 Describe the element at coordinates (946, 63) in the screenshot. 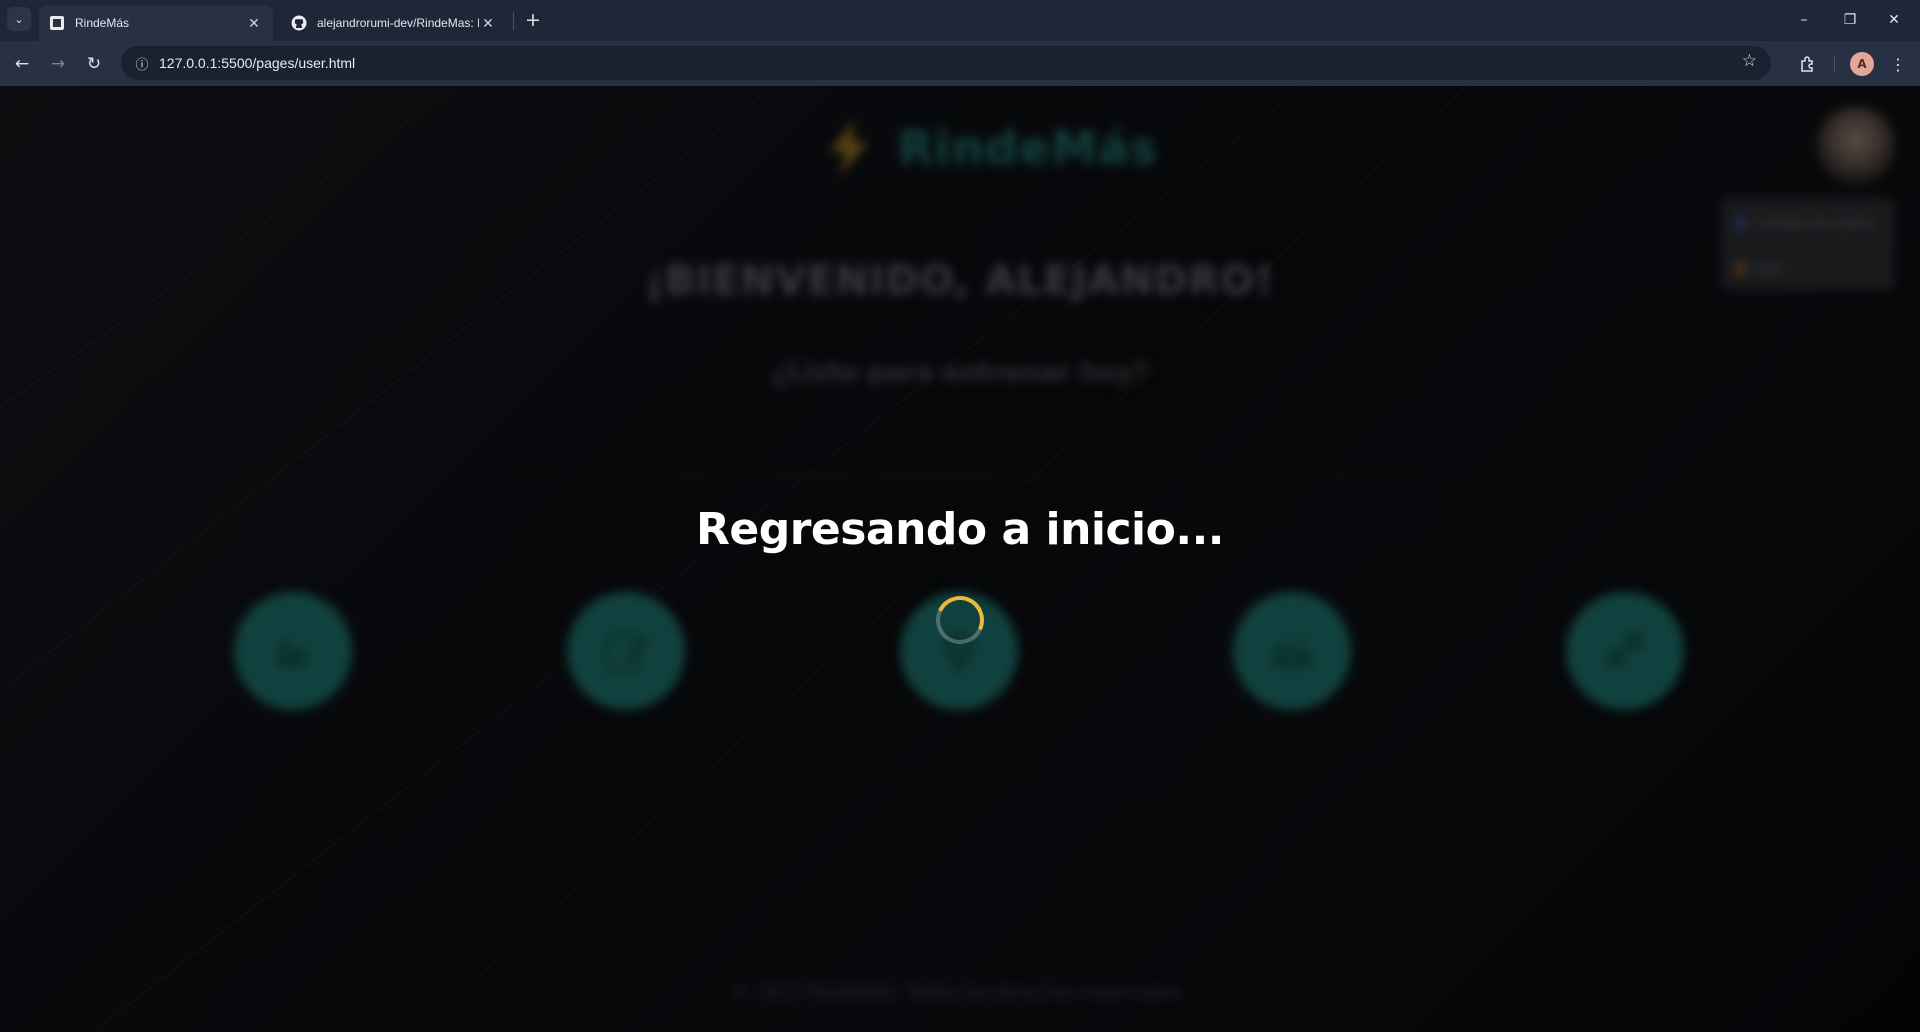

I see `address-bar: ⓘ 127.0.0.1:5500/pages/user.html ☆` at that location.